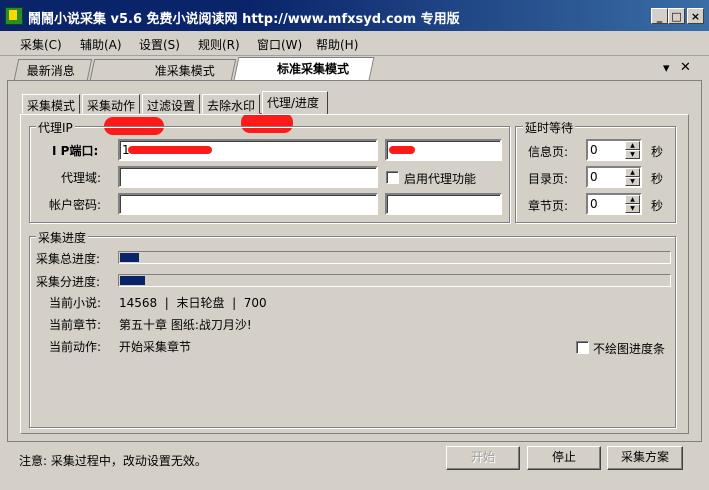 The image size is (709, 490). I want to click on doc-tab-label: 准采集模式, so click(184, 71).